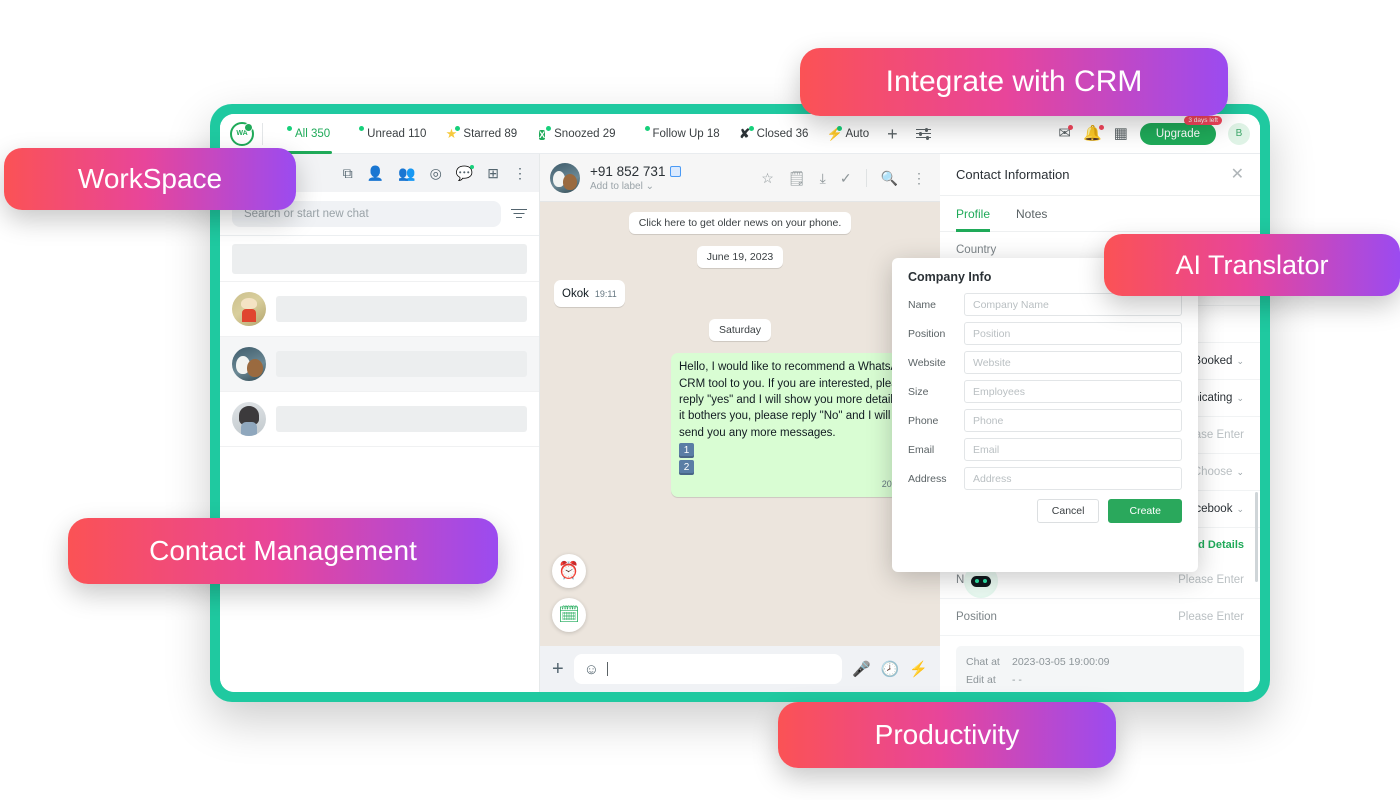  I want to click on form-row: Phone Phone, so click(1045, 420).